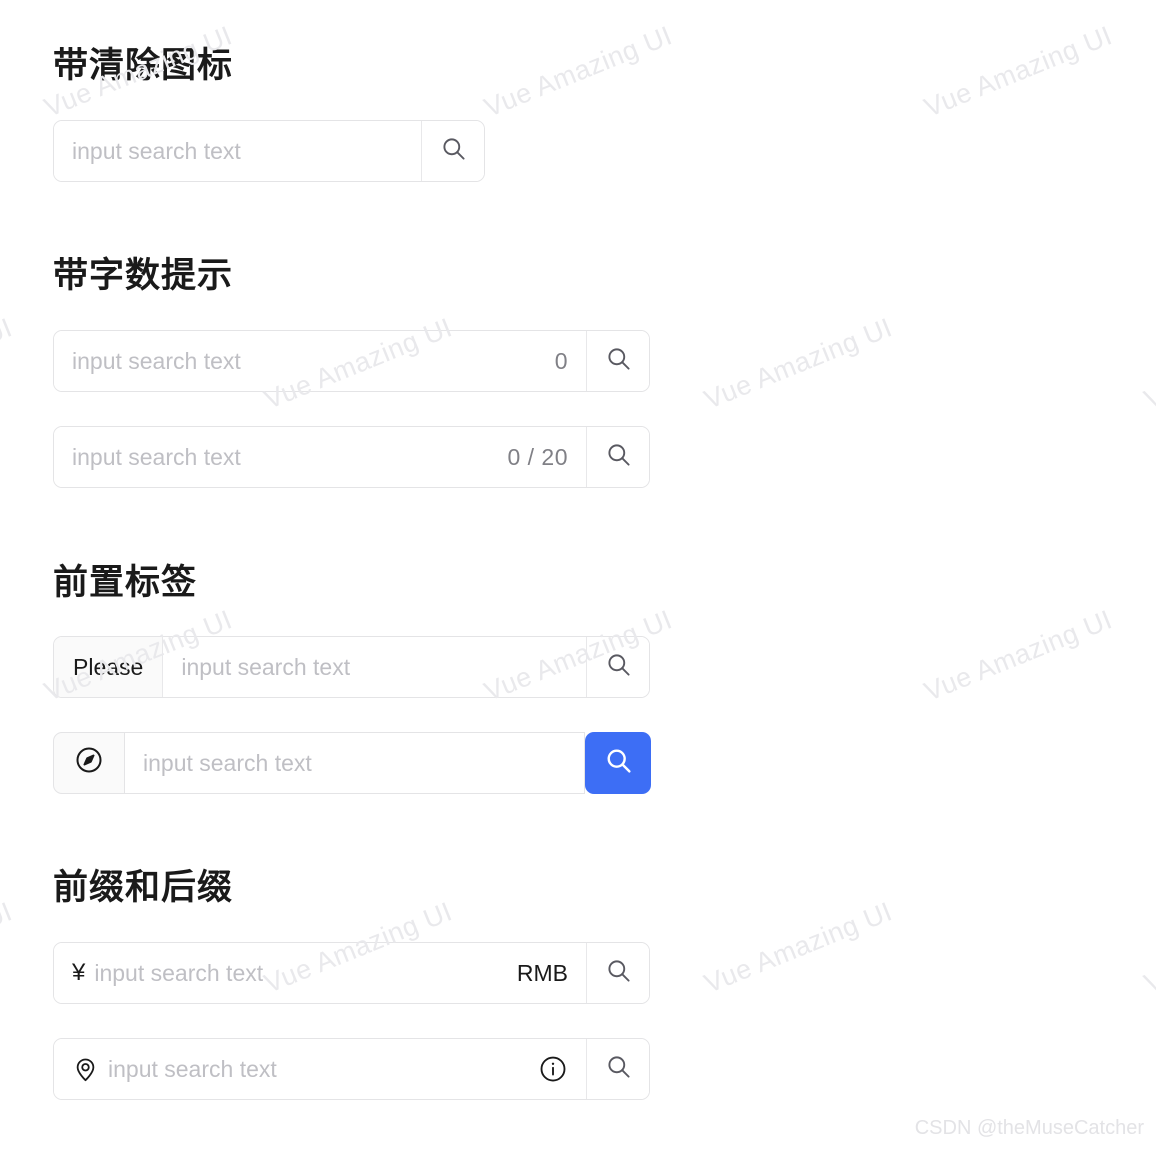  I want to click on search-input-addon-text: Please input search text, so click(351, 667).